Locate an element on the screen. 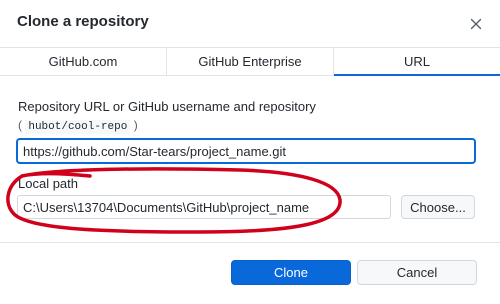 The width and height of the screenshot is (500, 304). hint-example-code: hubot/cool-repo is located at coordinates (78, 127).